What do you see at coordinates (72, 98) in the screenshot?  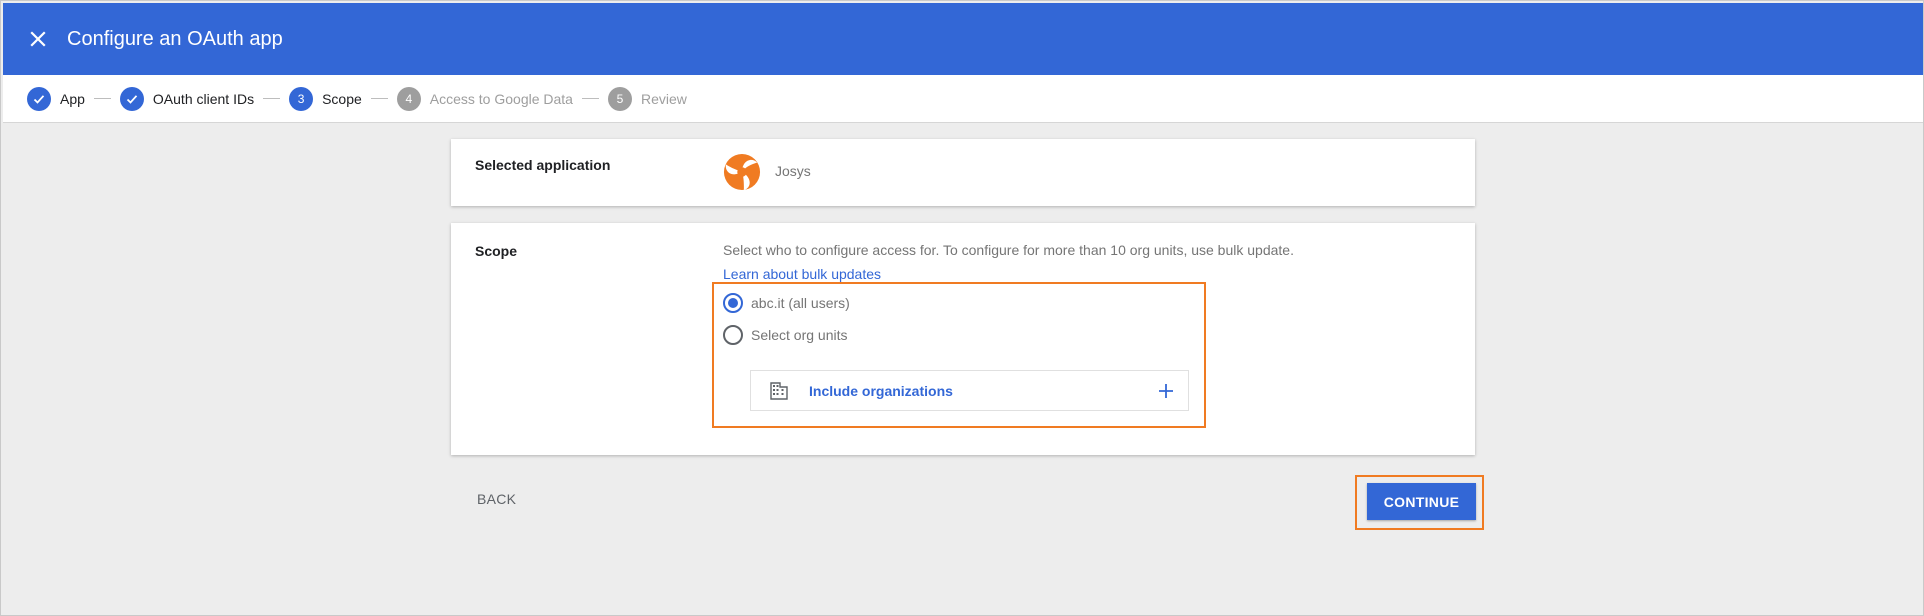 I see `step-label: App` at bounding box center [72, 98].